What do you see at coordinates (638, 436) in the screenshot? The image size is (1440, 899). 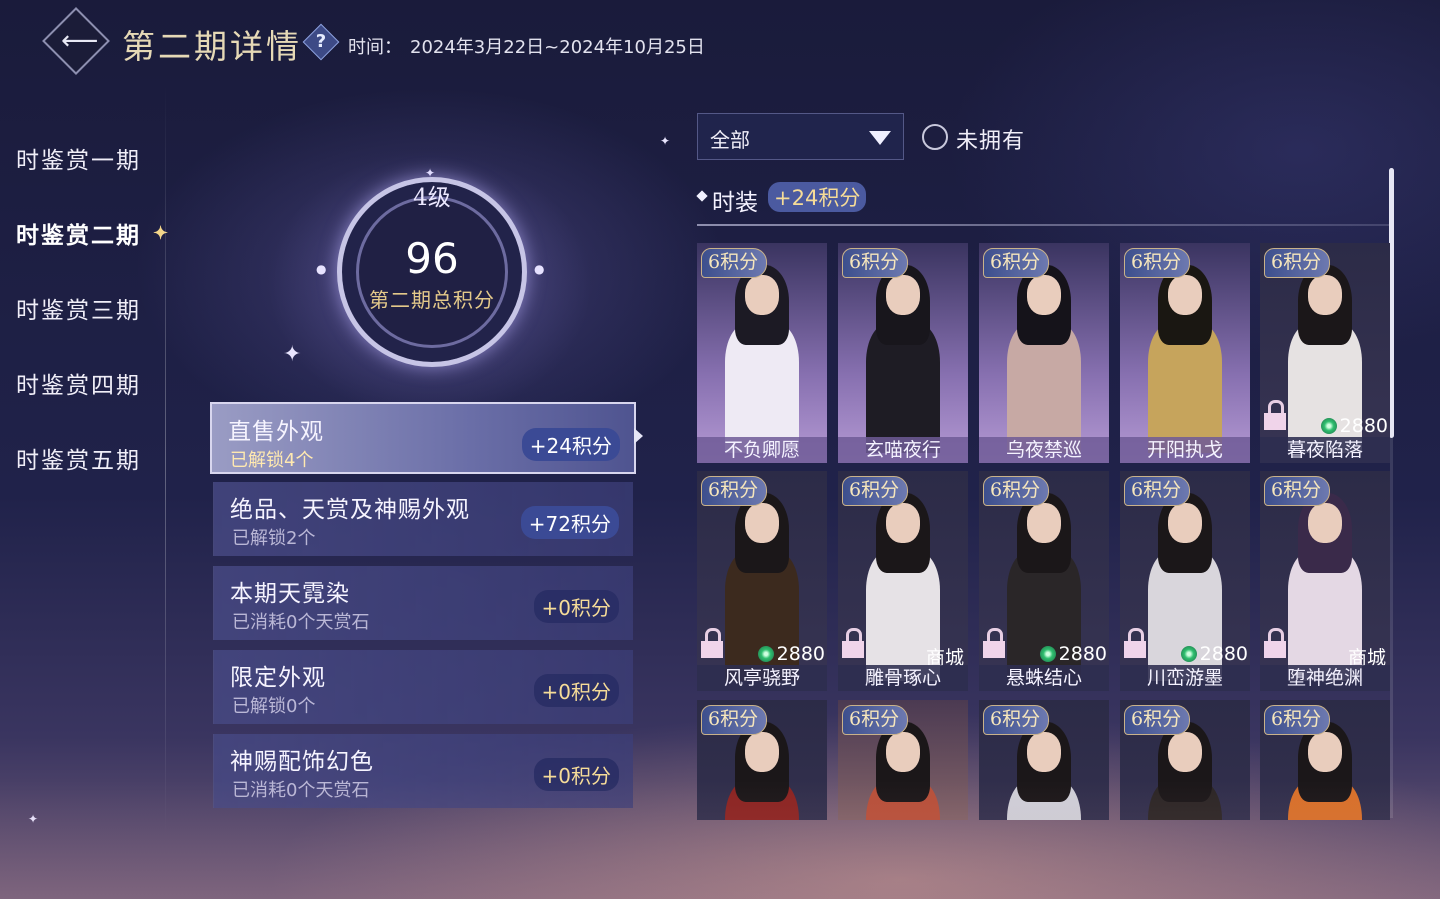 I see `selected-arrow-icon` at bounding box center [638, 436].